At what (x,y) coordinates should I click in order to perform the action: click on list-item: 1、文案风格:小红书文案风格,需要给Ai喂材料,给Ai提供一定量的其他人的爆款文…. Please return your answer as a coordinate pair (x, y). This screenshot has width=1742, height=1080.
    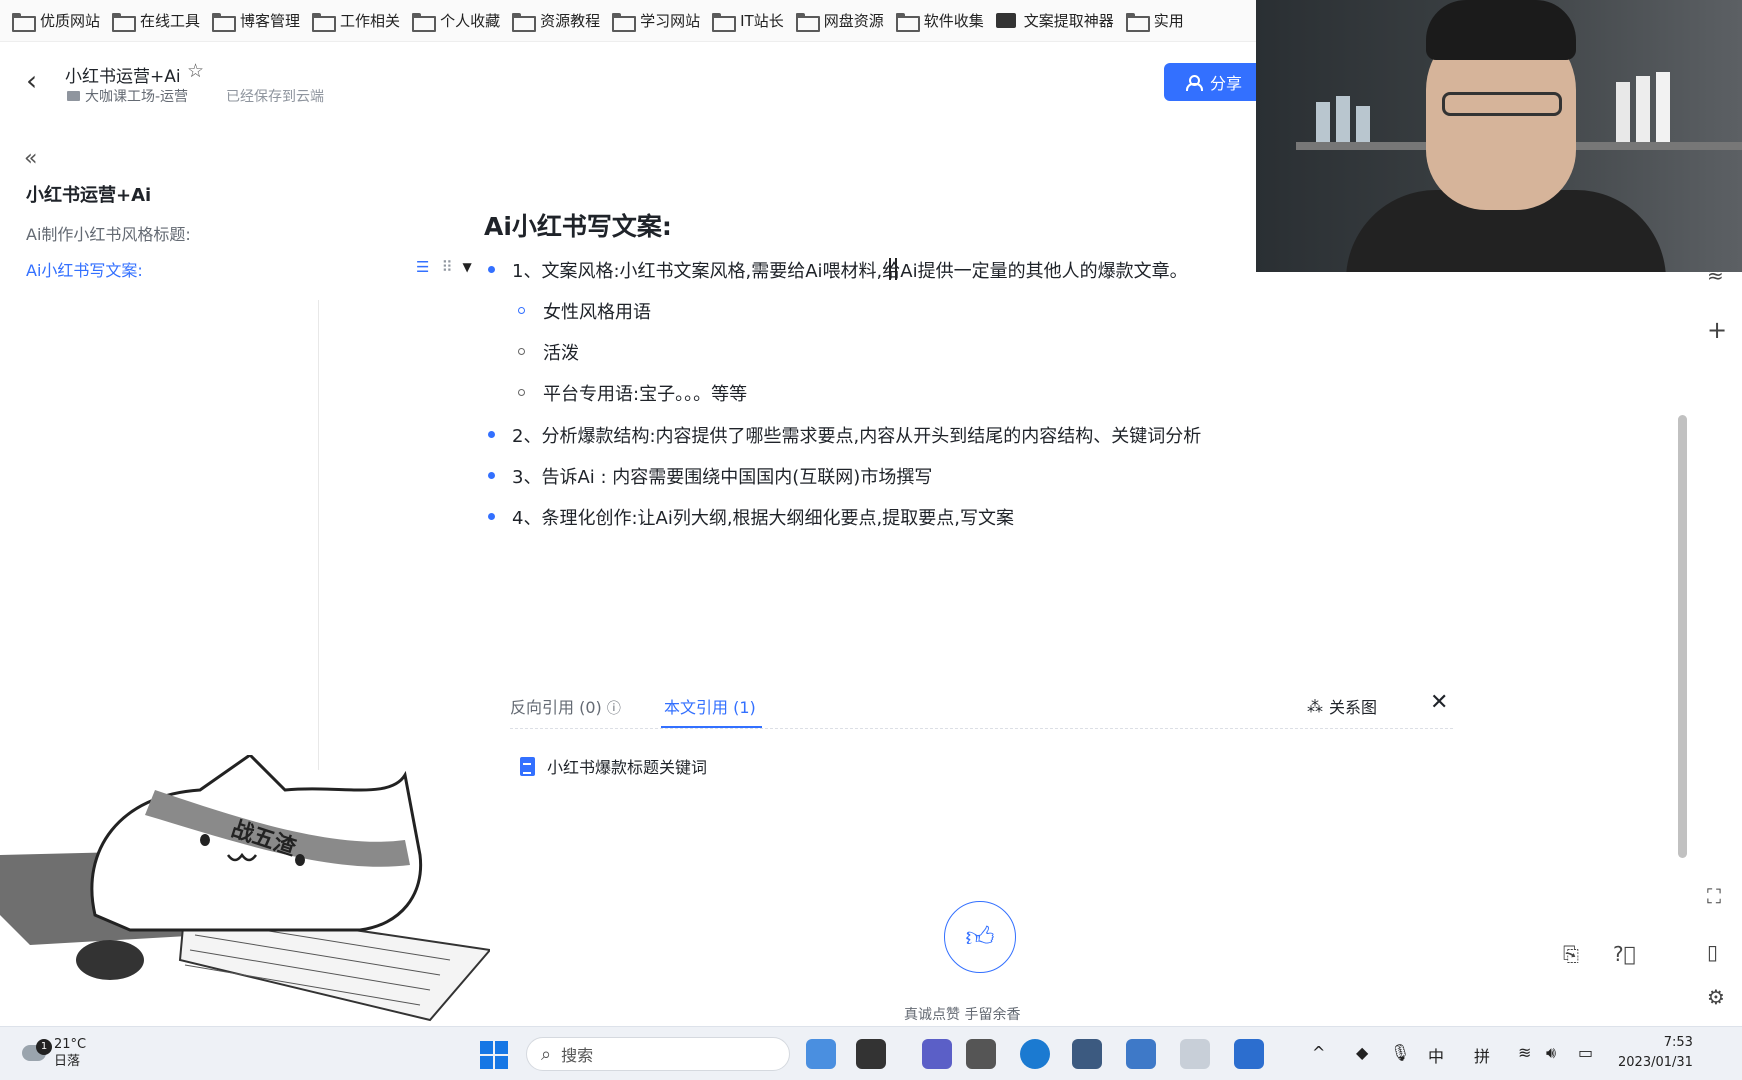
    Looking at the image, I should click on (850, 270).